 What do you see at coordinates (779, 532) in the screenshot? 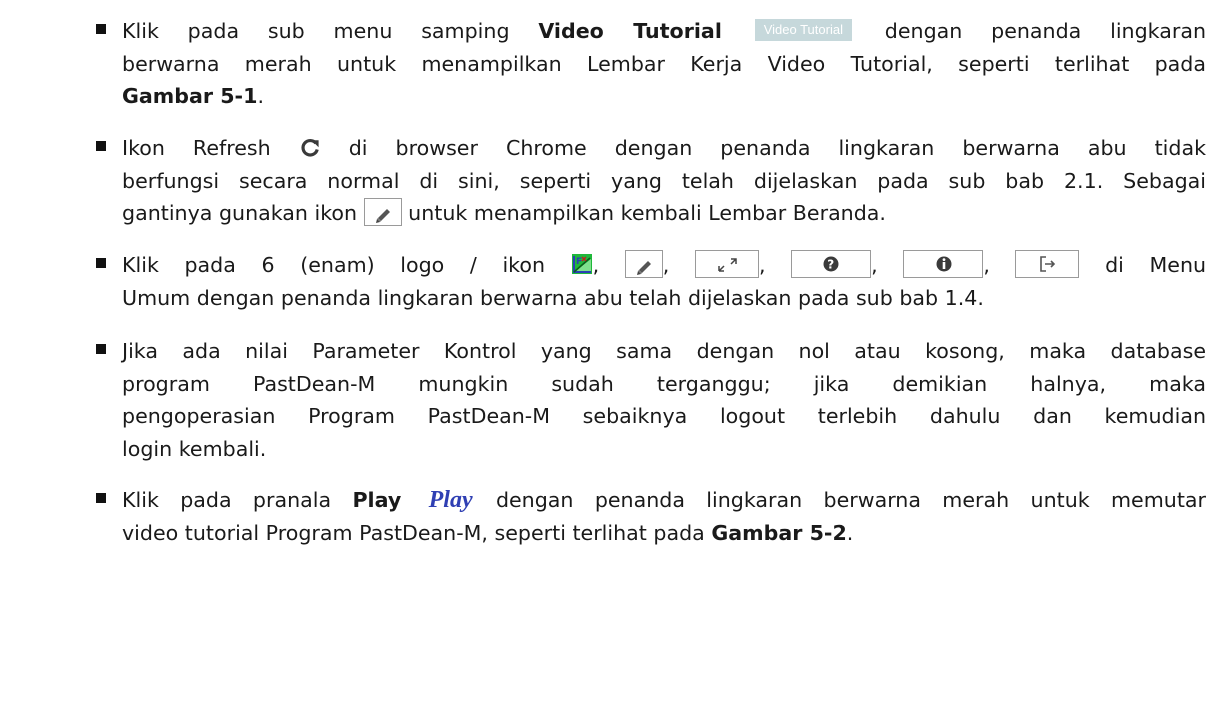
I see `bold-text: Gambar 5-2` at bounding box center [779, 532].